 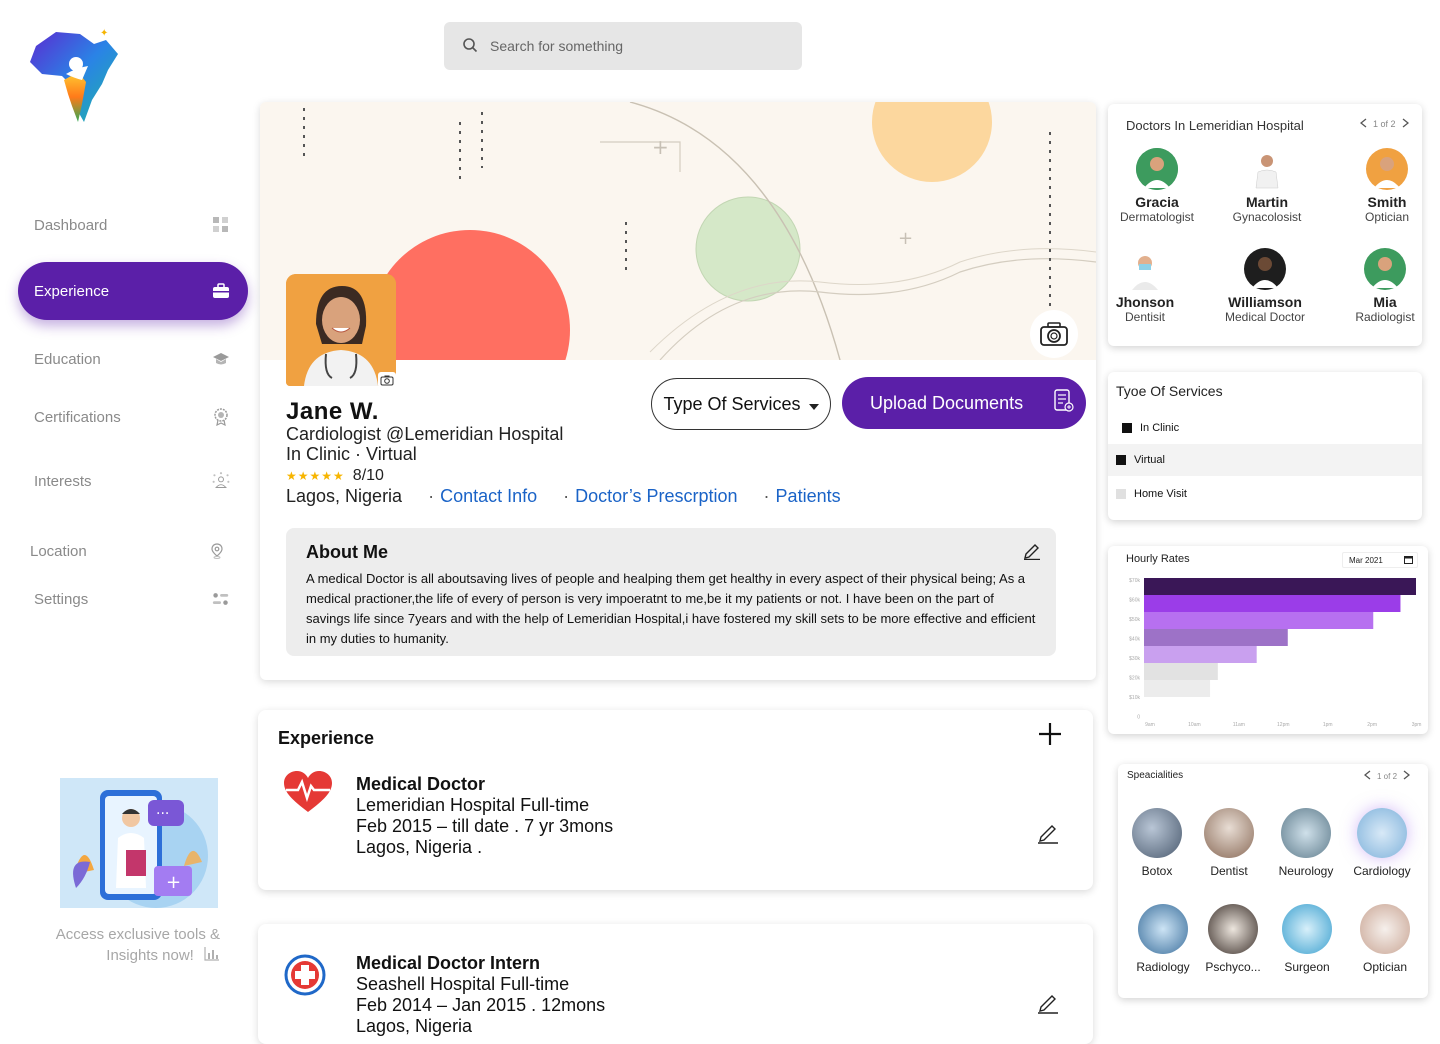 I want to click on doctor-card-williamson: Williamson Medical Doctor, so click(x=1265, y=286).